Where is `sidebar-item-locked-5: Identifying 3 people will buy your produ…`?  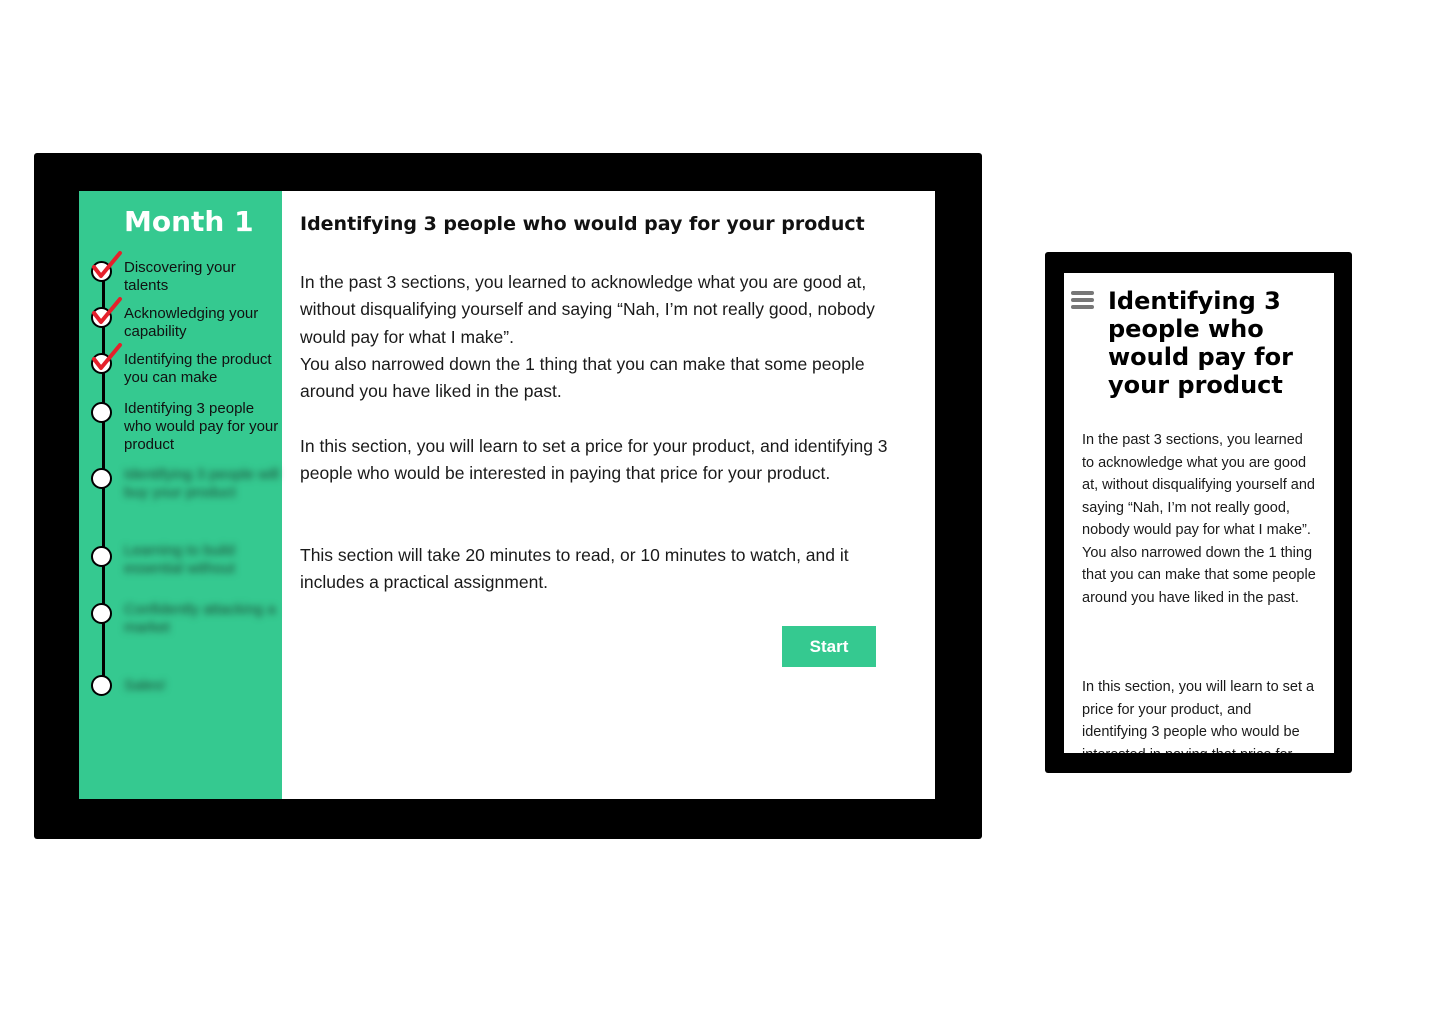 sidebar-item-locked-5: Identifying 3 people will buy your produ… is located at coordinates (202, 483).